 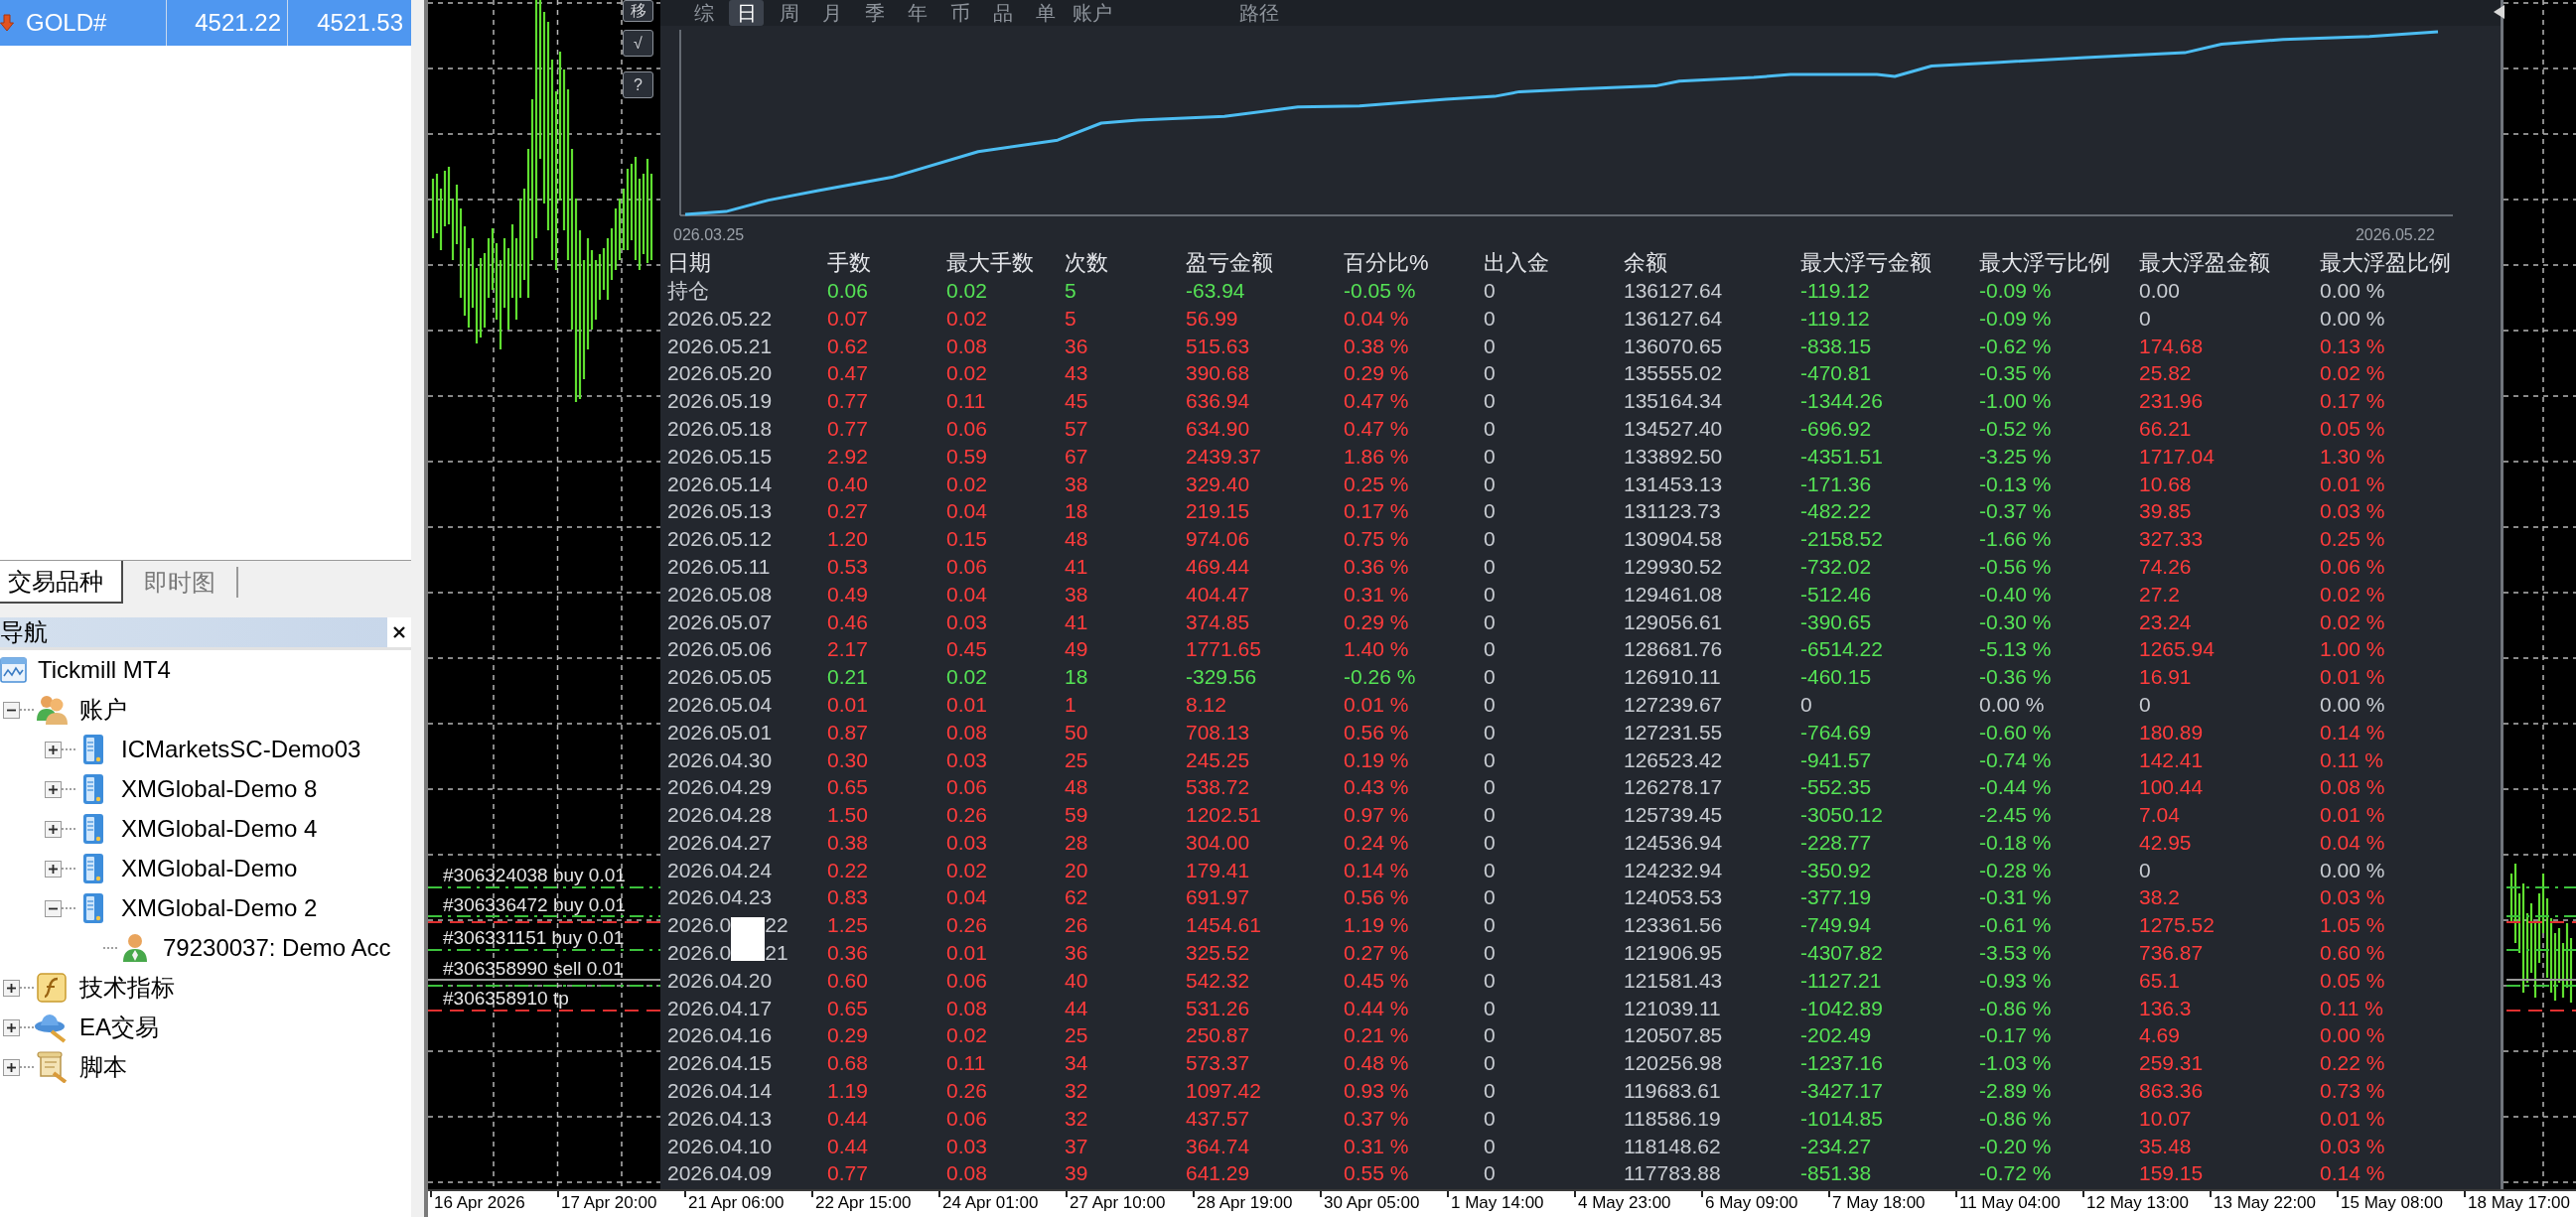 What do you see at coordinates (1092, 13) in the screenshot?
I see `report-tab: 账户` at bounding box center [1092, 13].